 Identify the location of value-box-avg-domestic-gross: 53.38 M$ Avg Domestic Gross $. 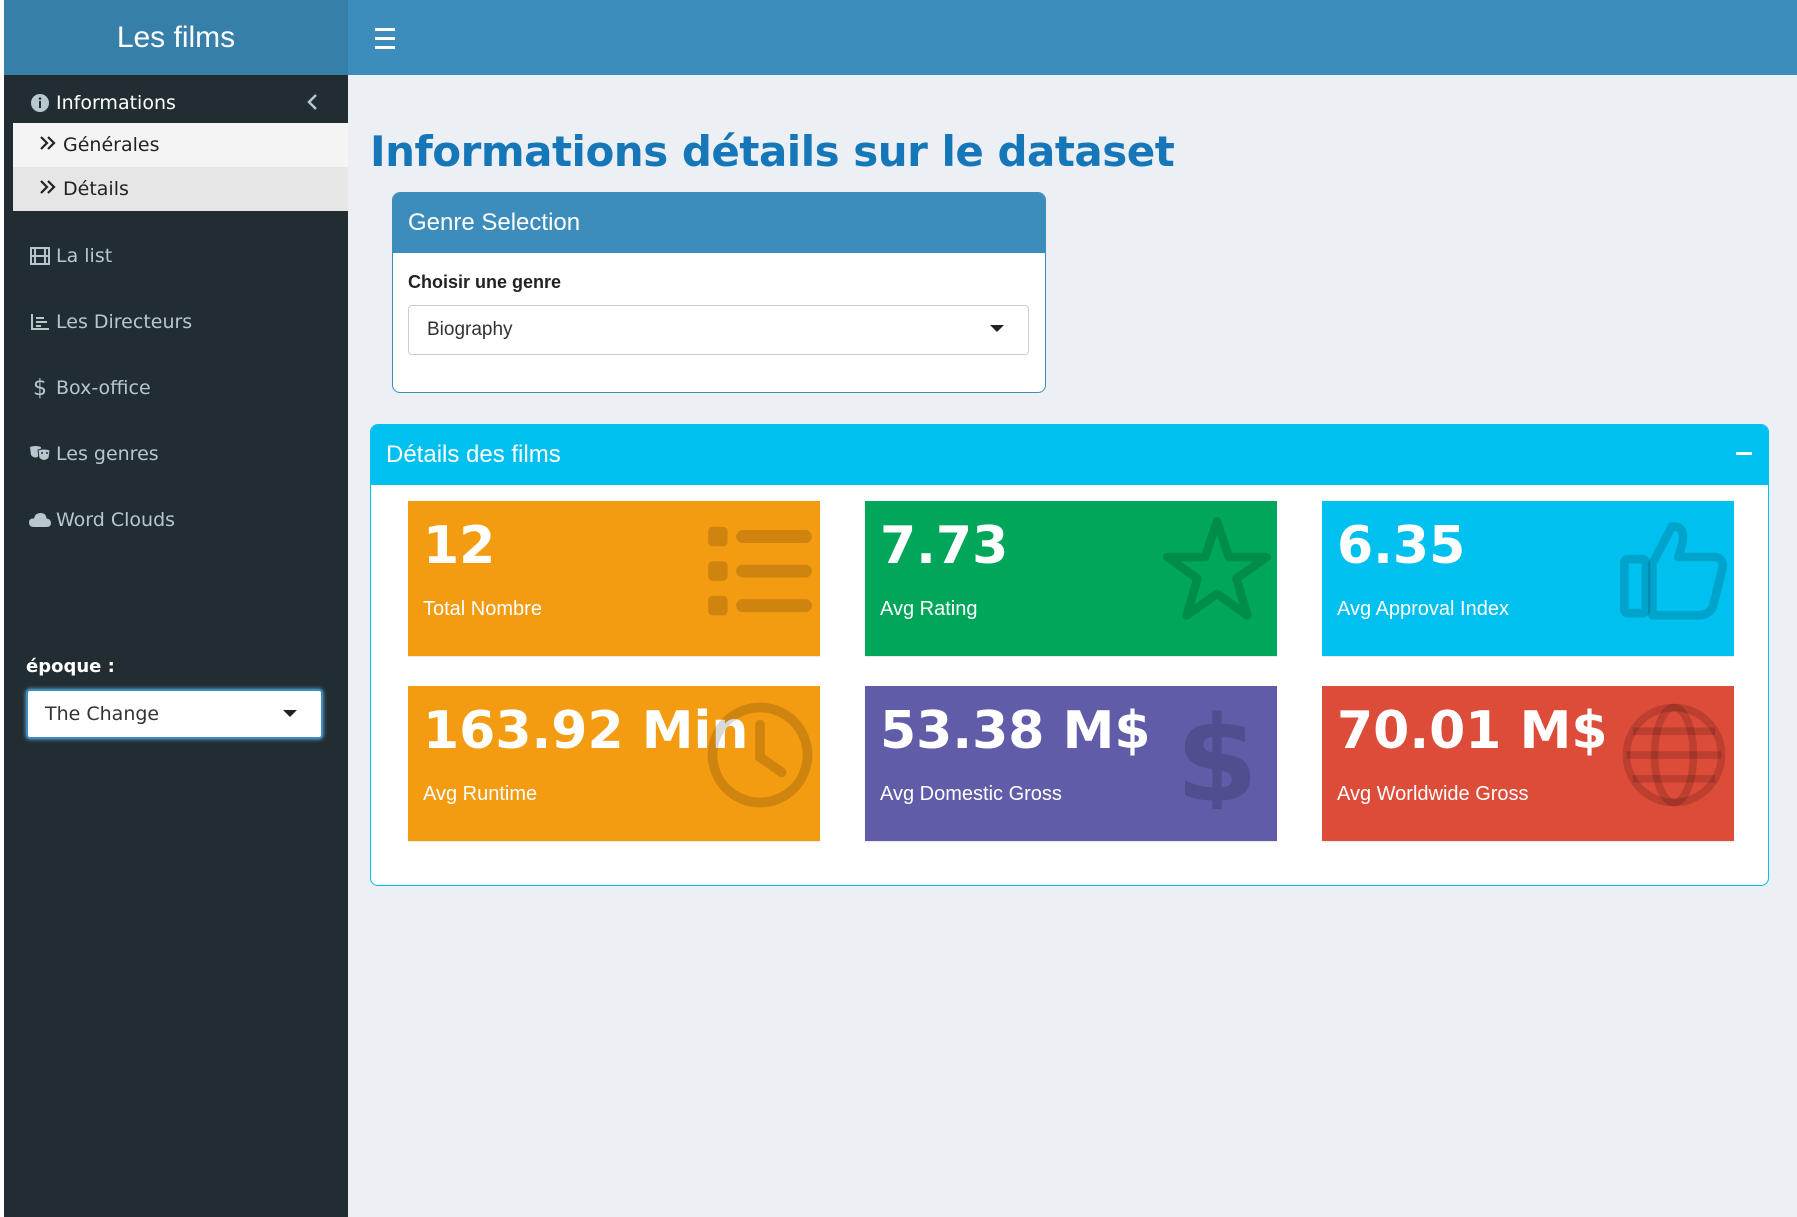
(1071, 763).